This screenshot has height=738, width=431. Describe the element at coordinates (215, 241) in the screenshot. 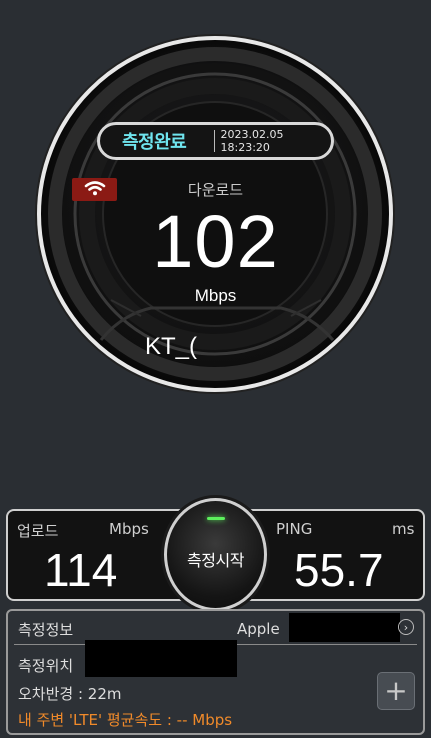

I see `download-value: 102` at that location.